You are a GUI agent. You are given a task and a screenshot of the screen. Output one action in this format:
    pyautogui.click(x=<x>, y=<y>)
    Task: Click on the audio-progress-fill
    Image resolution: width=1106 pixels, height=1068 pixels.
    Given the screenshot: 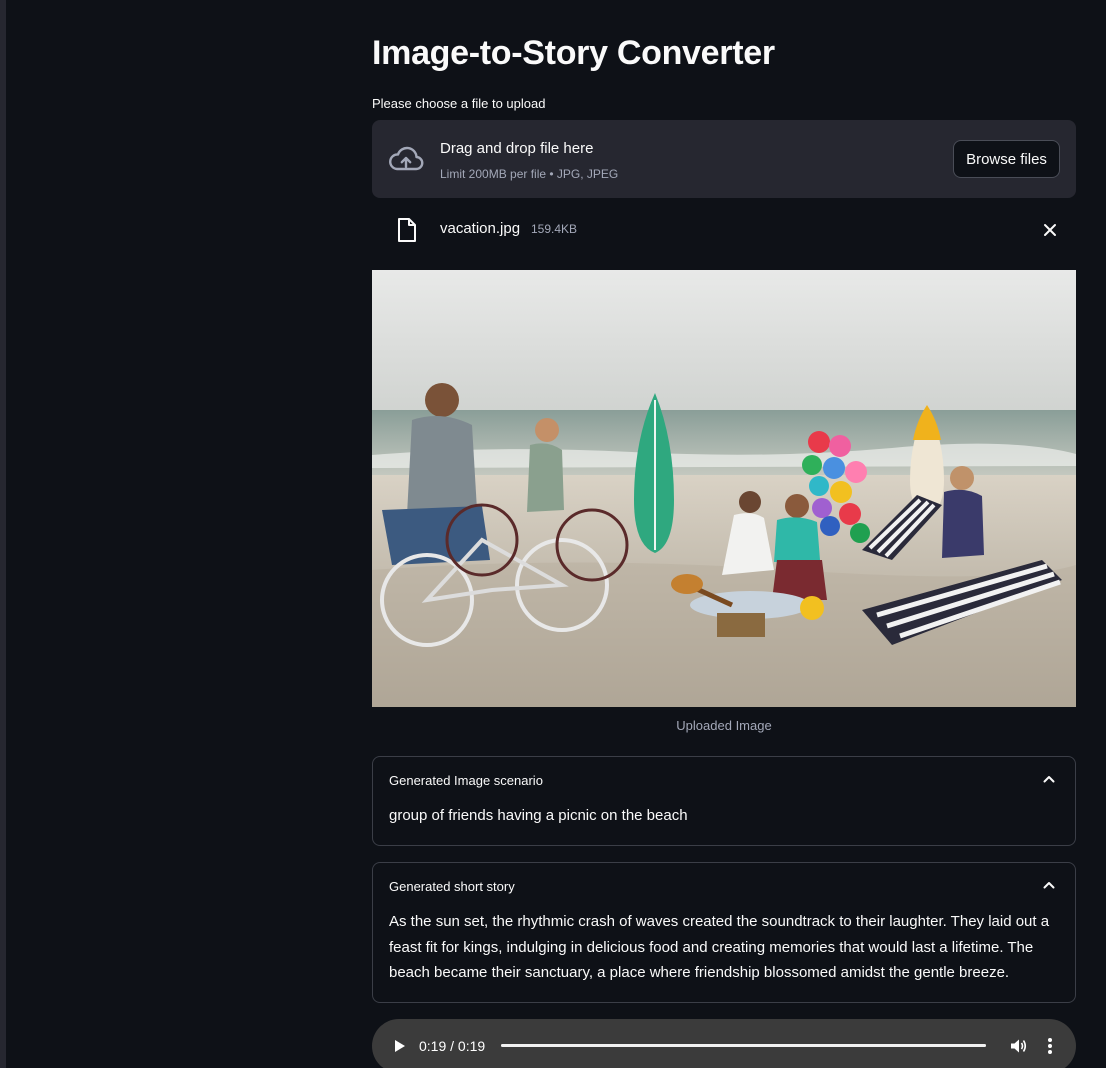 What is the action you would take?
    pyautogui.click(x=743, y=1045)
    